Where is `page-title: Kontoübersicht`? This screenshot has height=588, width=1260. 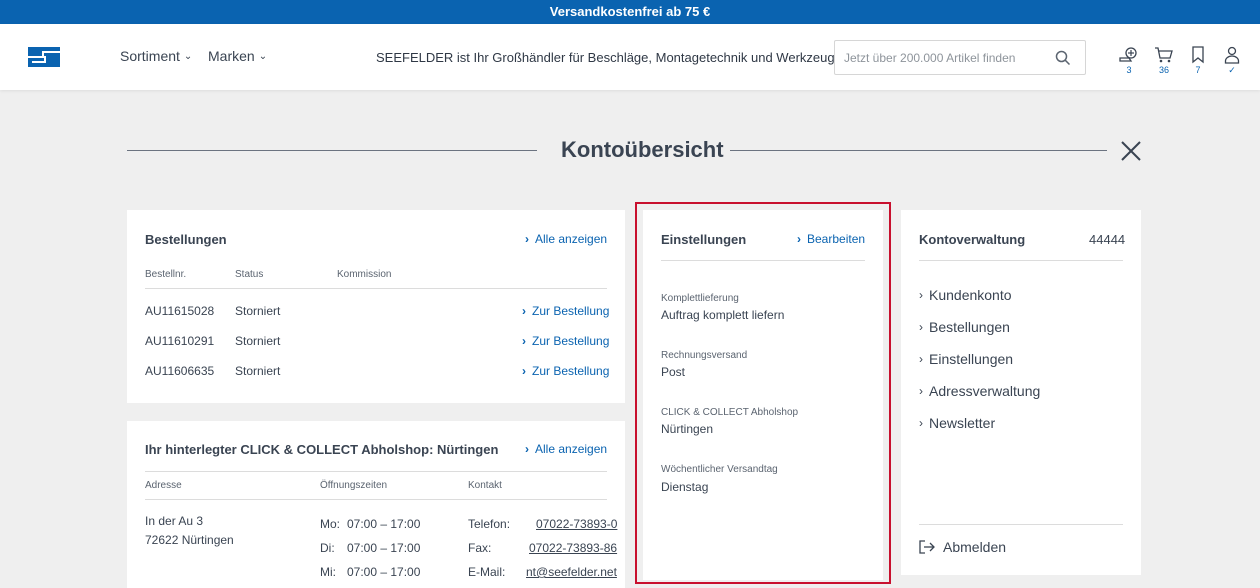
page-title: Kontoübersicht is located at coordinates (642, 149).